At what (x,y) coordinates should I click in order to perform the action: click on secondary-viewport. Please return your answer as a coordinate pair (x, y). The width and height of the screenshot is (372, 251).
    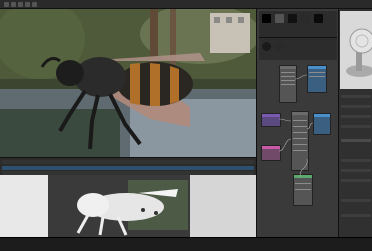
    Looking at the image, I should click on (119, 206).